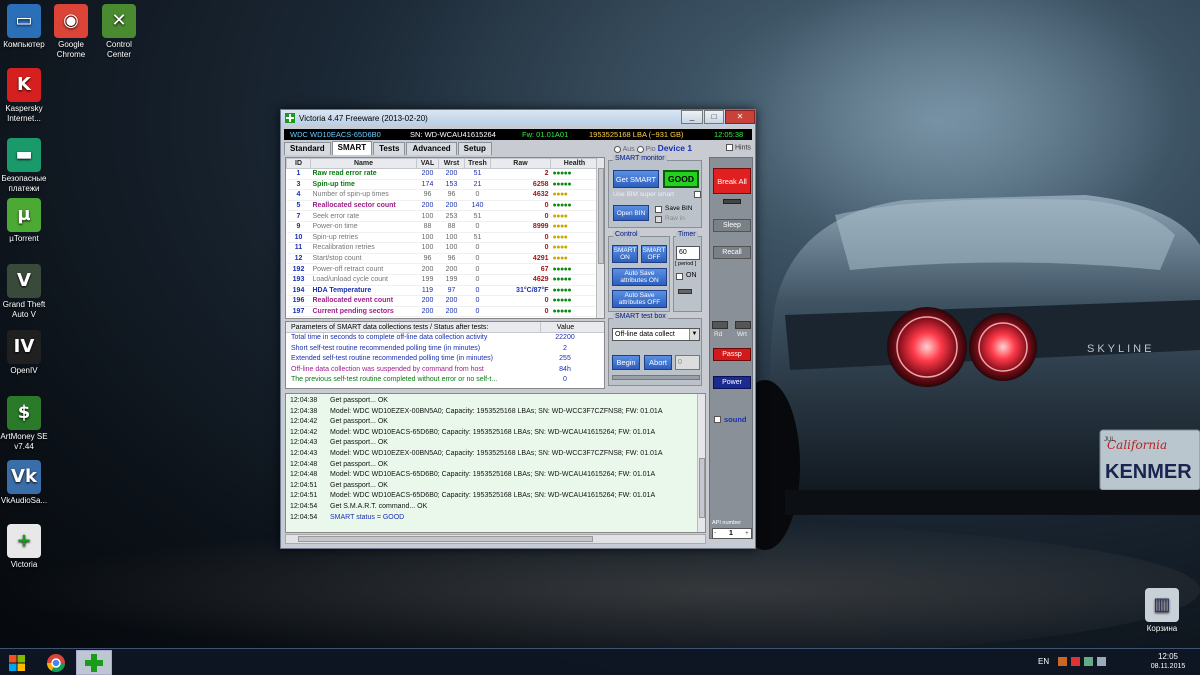  What do you see at coordinates (442, 291) in the screenshot?
I see `smart-row: 194 HDA Temperature 119 97 0 31°C/87°F ●●●●●` at bounding box center [442, 291].